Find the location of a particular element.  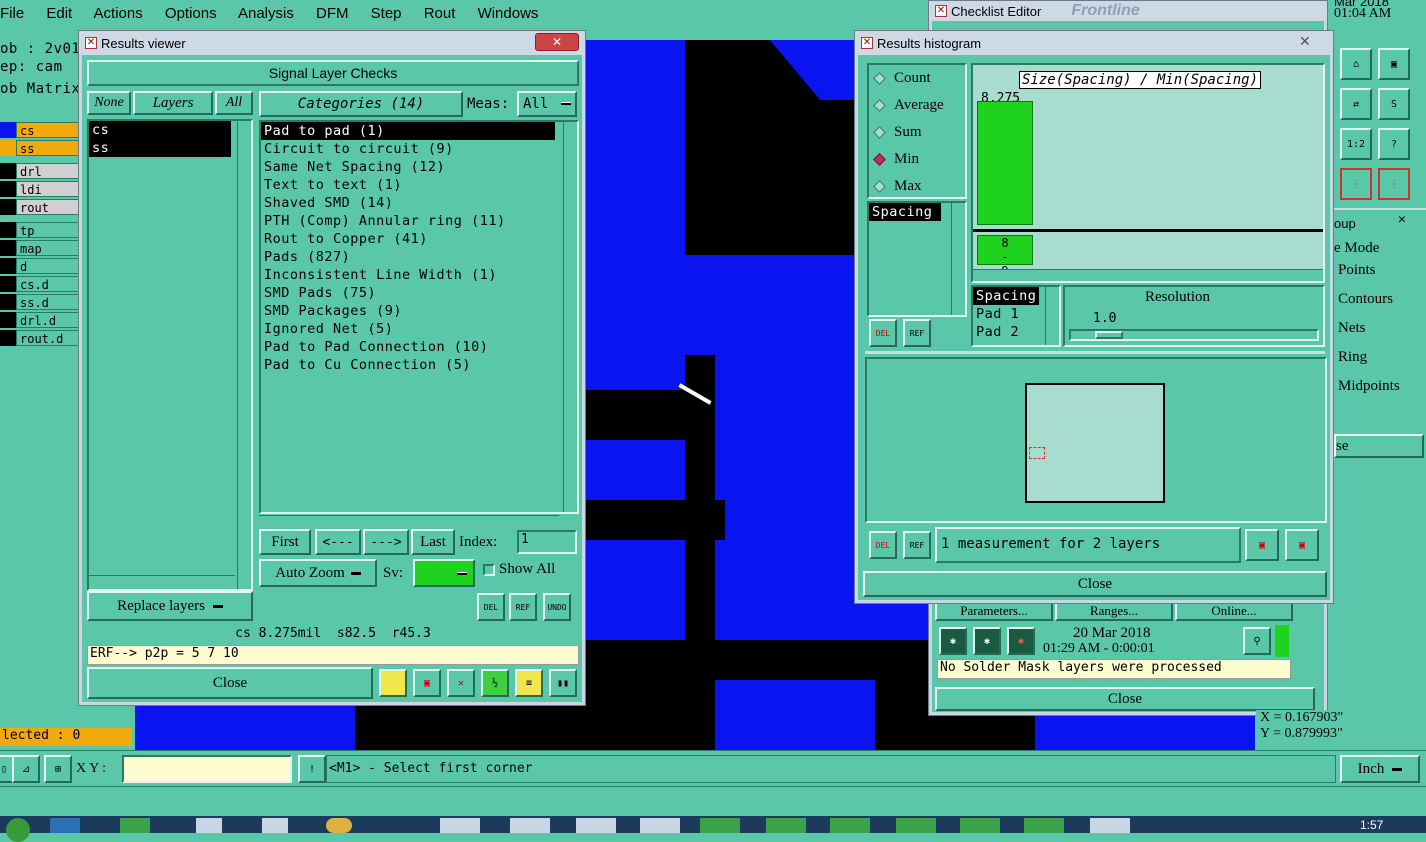

attribute-item: Spacing is located at coordinates (1006, 296).